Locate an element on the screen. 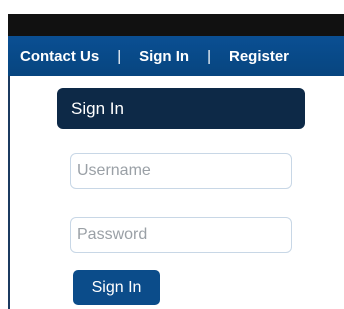 Image resolution: width=344 pixels, height=309 pixels. top-nav: Contact Us | Sign In | Register is located at coordinates (176, 56).